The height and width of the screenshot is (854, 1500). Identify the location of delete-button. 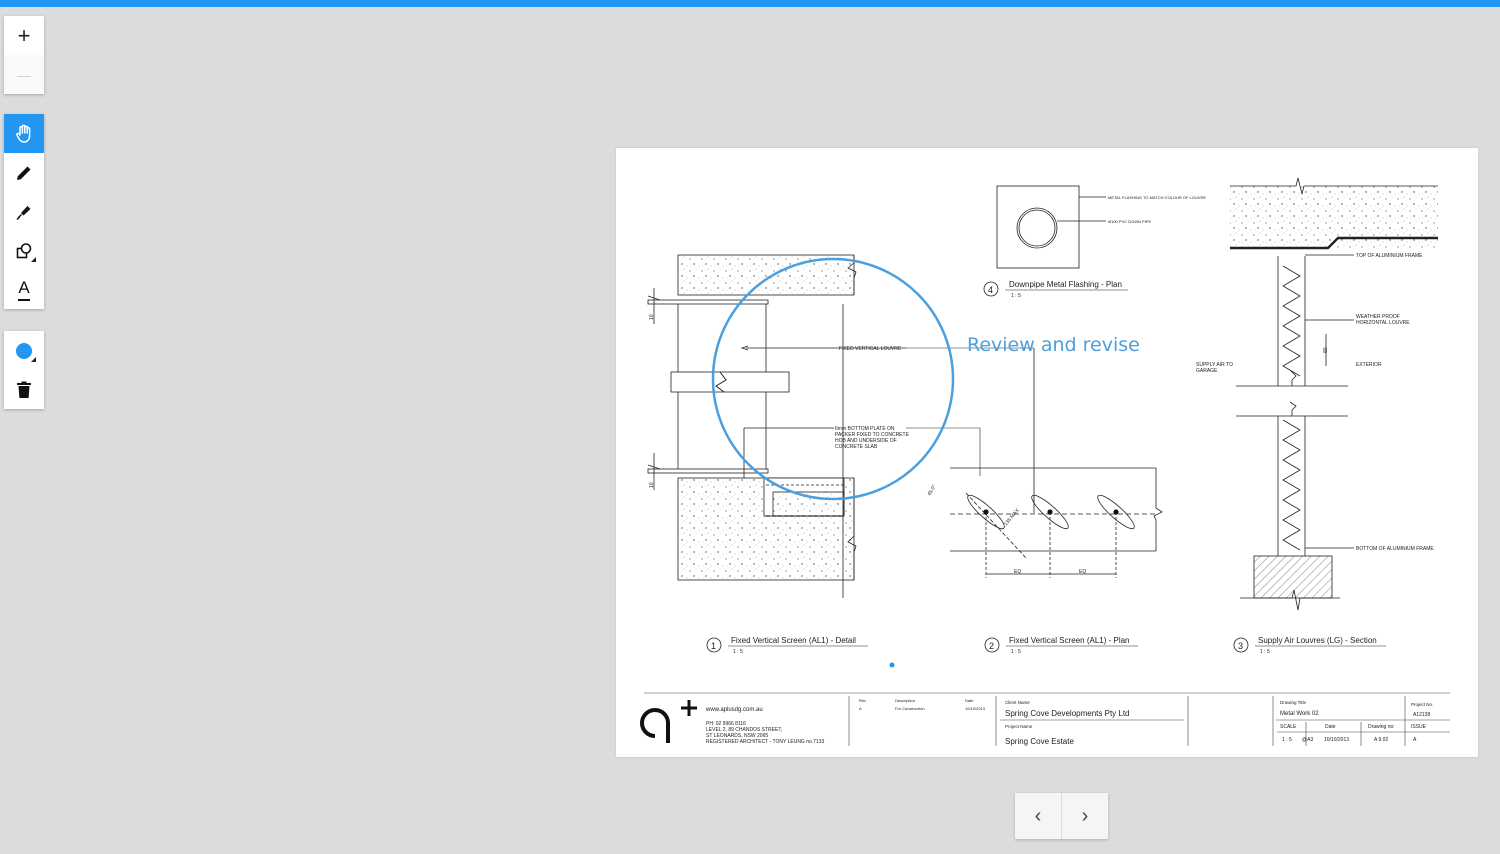
(24, 389).